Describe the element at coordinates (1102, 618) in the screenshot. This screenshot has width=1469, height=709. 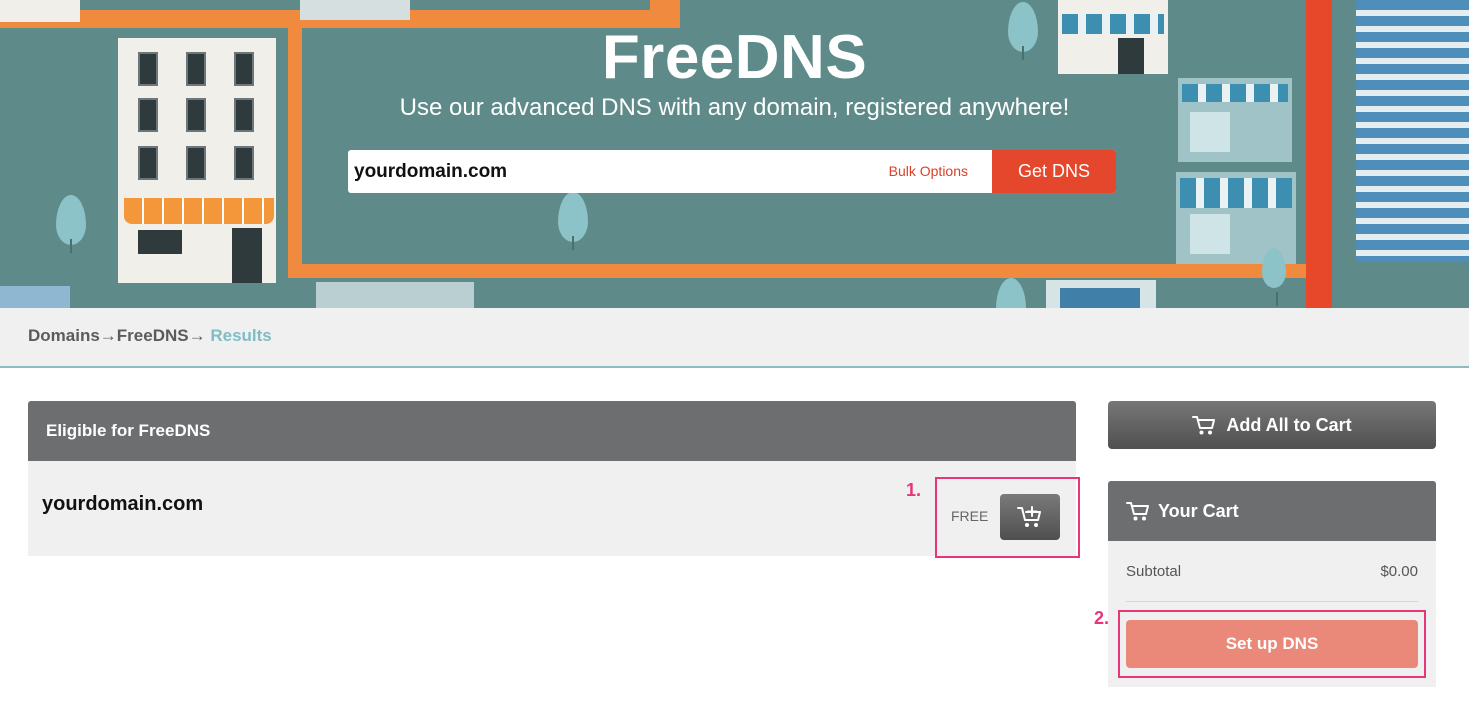
I see `annotation-number-2: 2.` at that location.